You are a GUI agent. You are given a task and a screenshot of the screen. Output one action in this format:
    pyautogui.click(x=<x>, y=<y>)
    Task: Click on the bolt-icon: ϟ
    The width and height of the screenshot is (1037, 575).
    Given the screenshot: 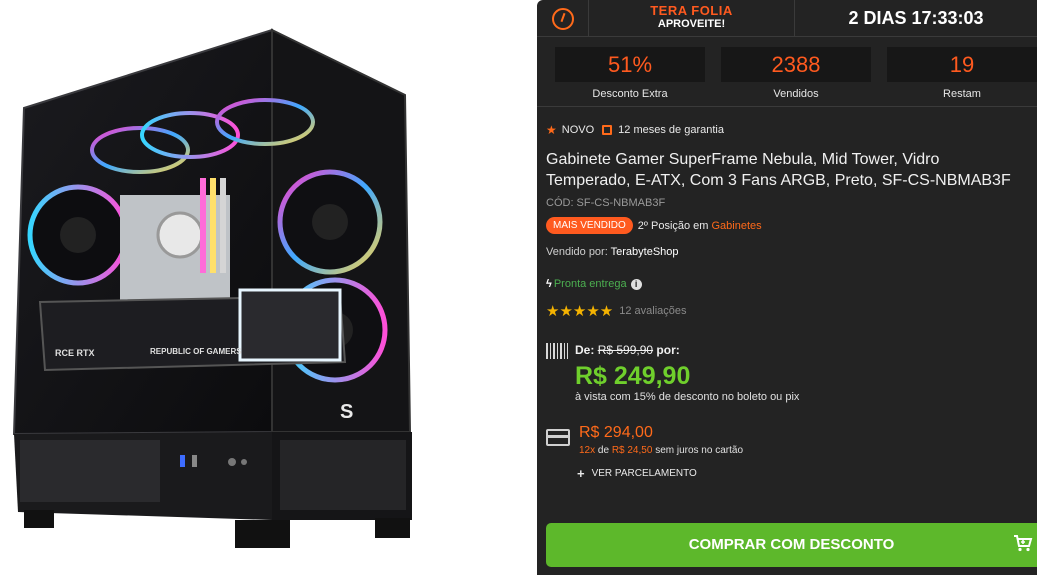 What is the action you would take?
    pyautogui.click(x=549, y=284)
    